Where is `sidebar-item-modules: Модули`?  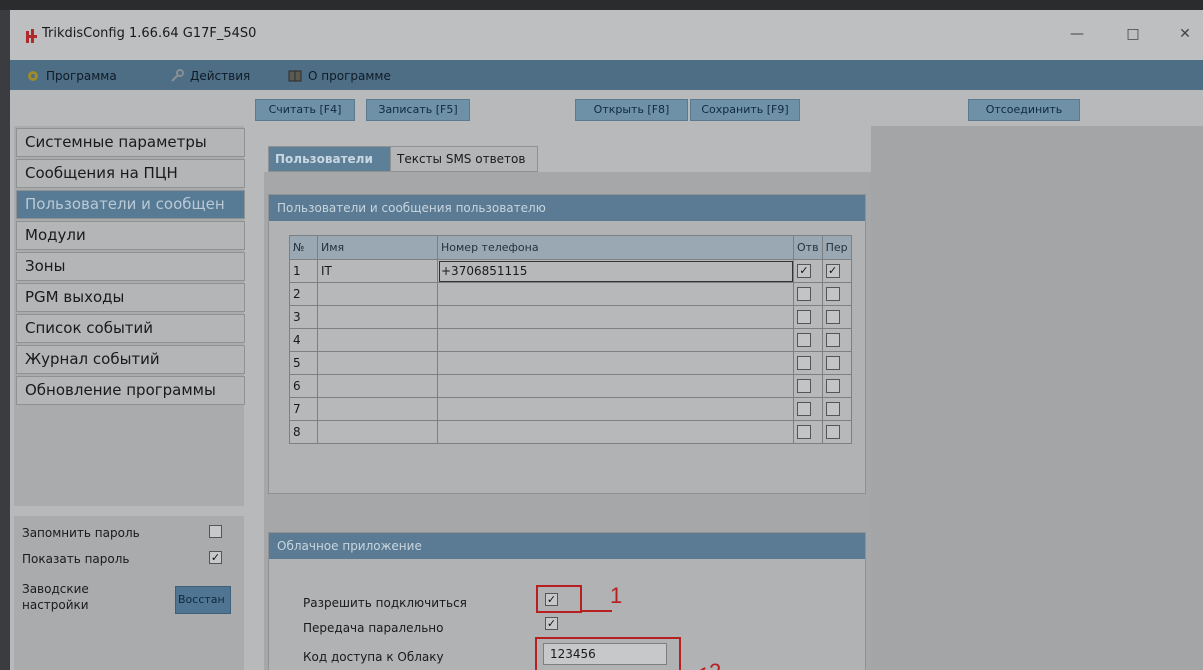 sidebar-item-modules: Модули is located at coordinates (130, 235).